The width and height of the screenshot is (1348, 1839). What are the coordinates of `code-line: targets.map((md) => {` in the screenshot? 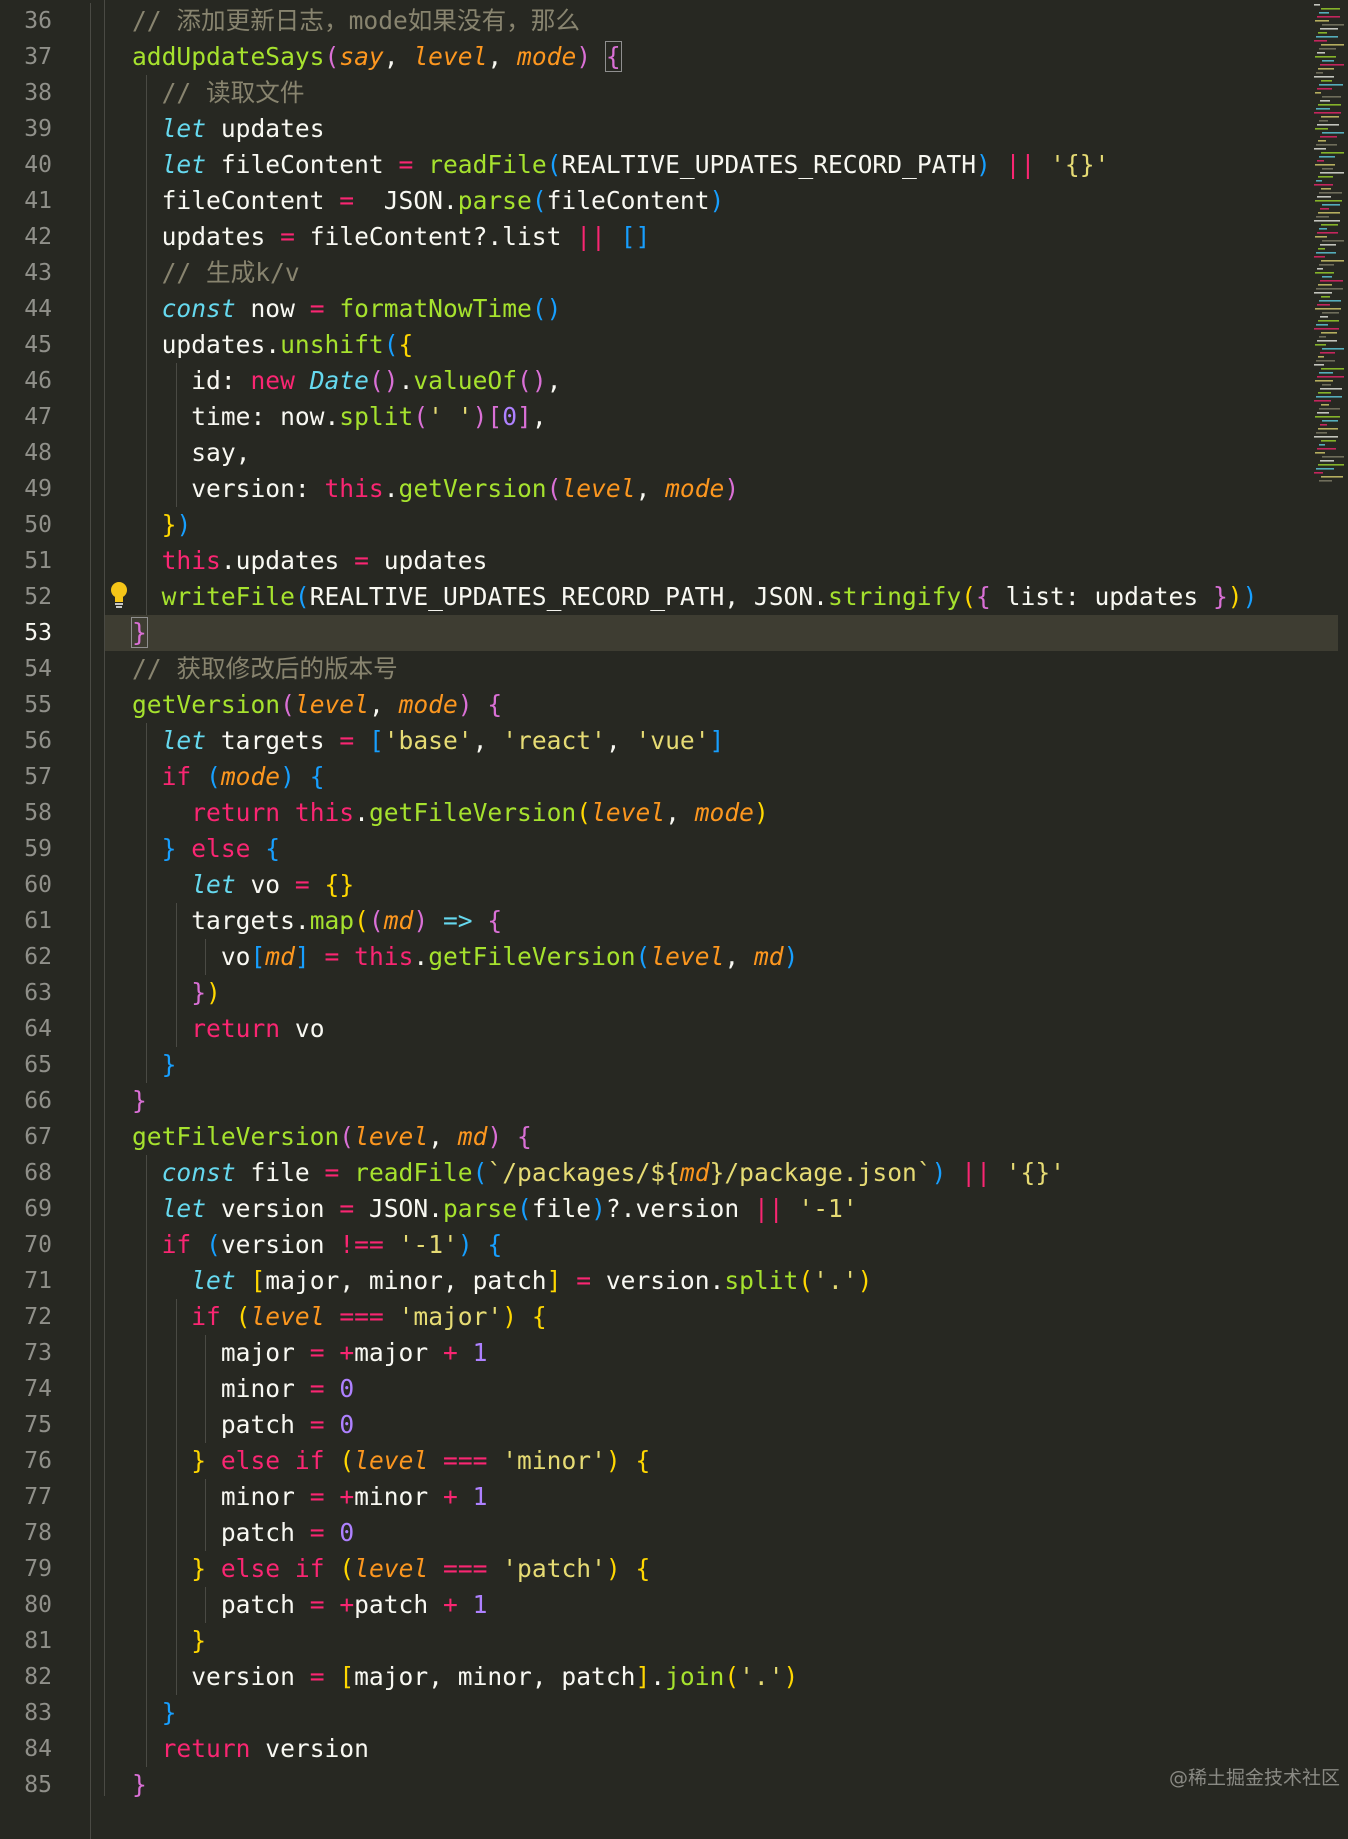 It's located at (722, 921).